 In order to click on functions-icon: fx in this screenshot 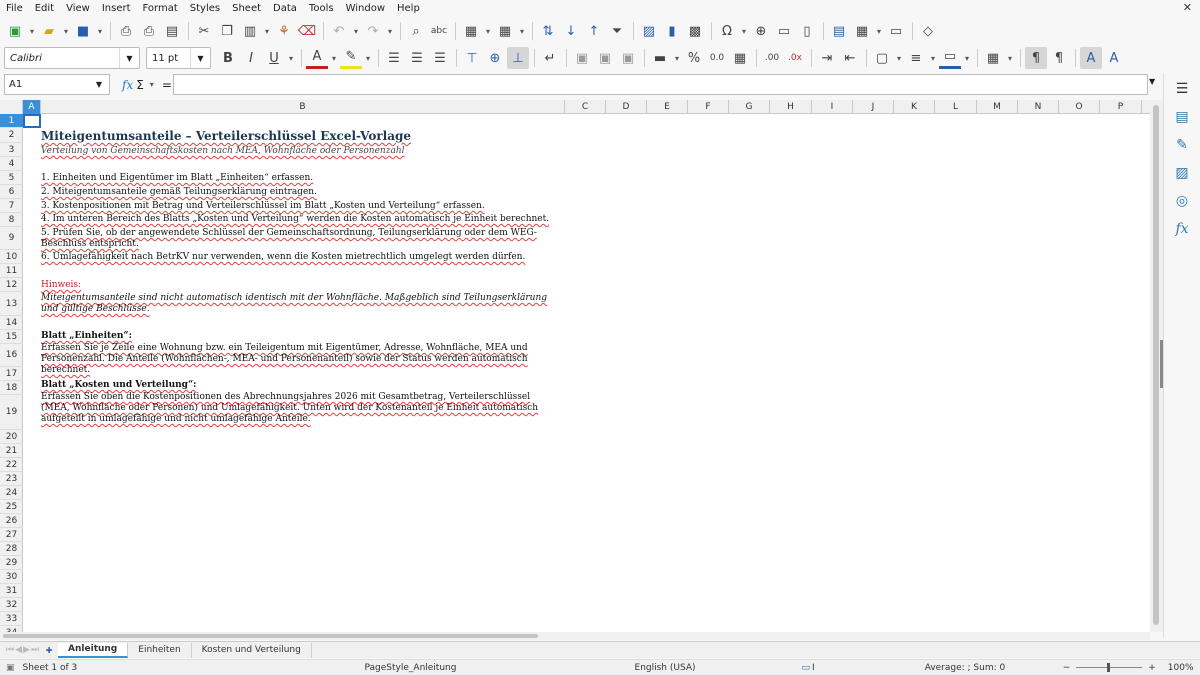, I will do `click(1182, 229)`.